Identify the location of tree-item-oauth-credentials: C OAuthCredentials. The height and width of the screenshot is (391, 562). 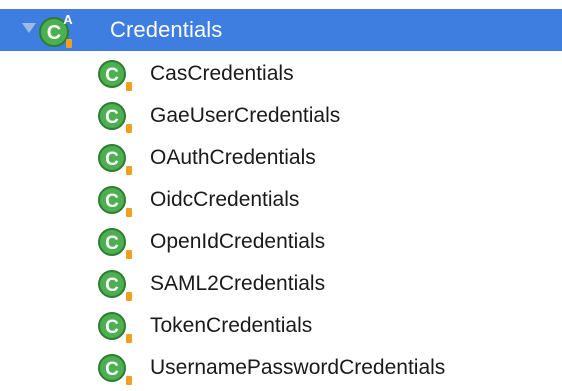
(329, 158).